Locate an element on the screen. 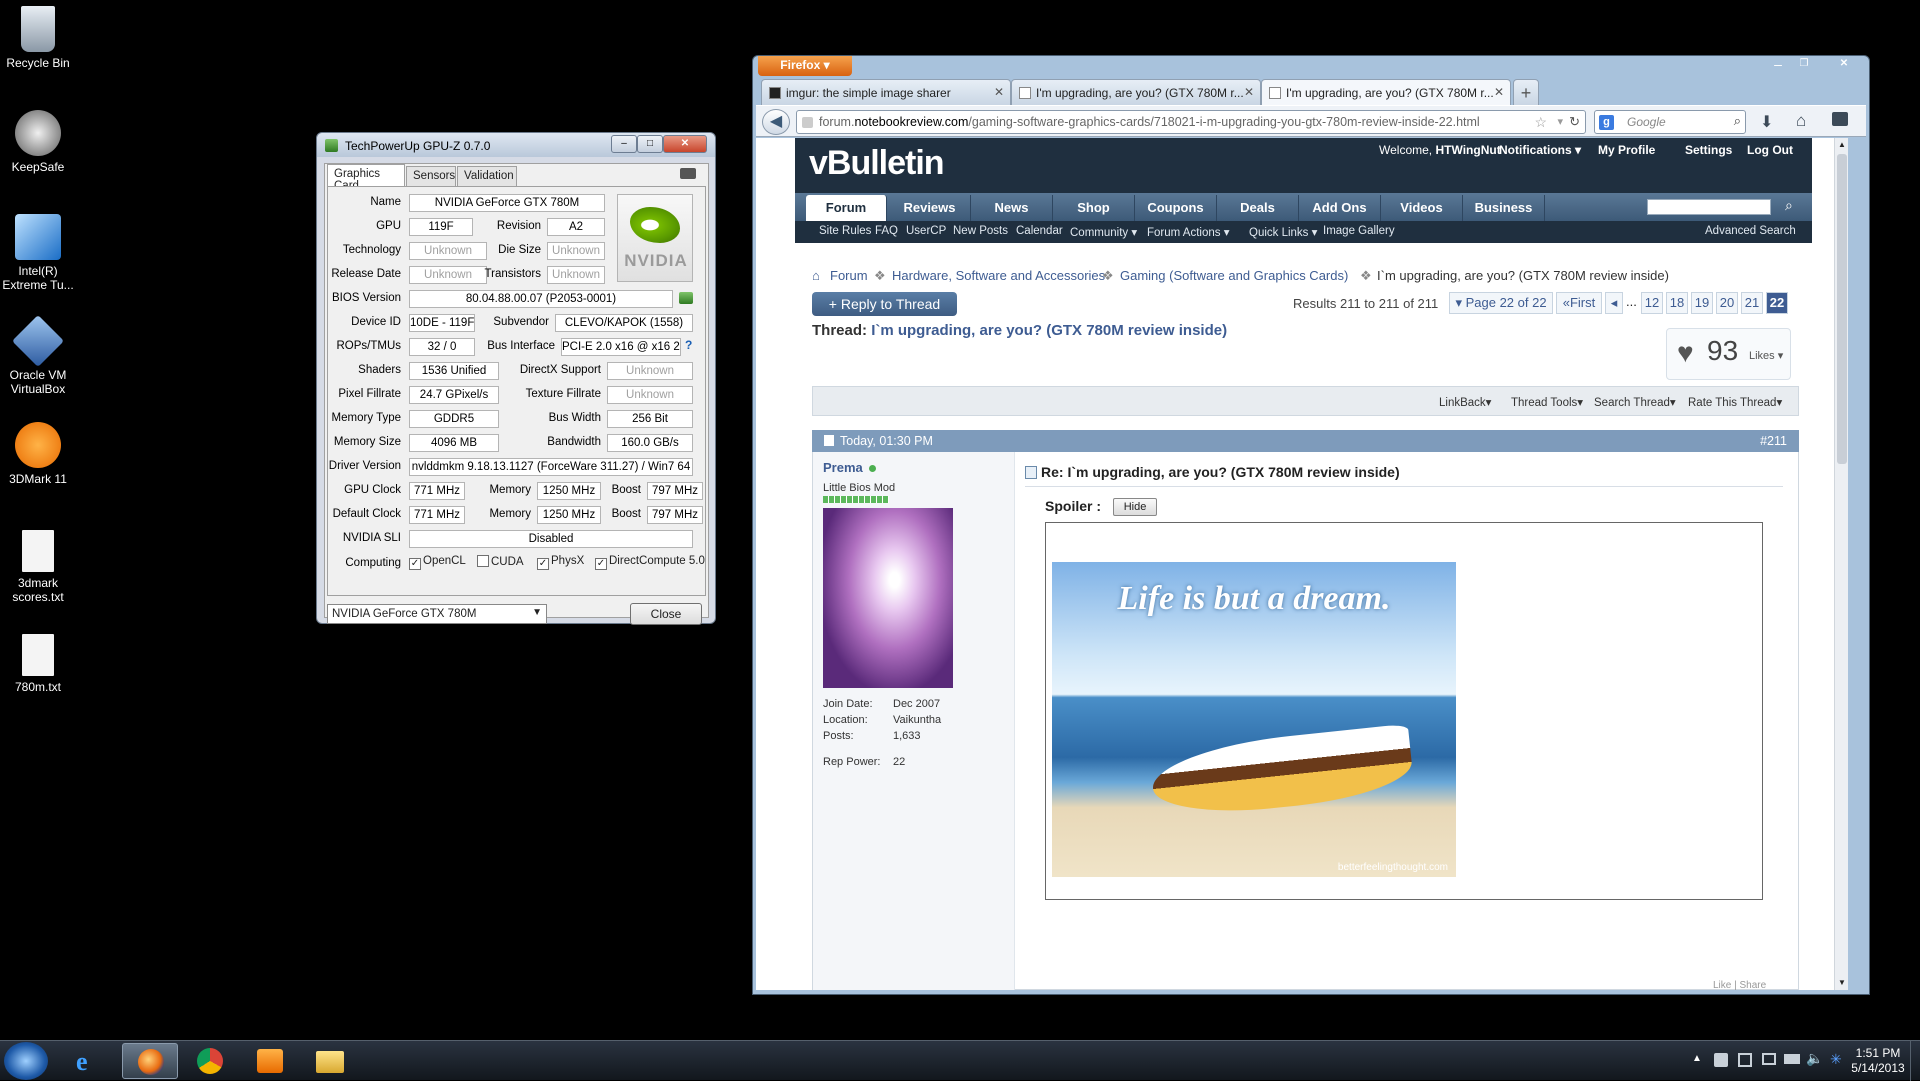 The height and width of the screenshot is (1081, 1920). subnav-image-gallery: Image Gallery is located at coordinates (1359, 231).